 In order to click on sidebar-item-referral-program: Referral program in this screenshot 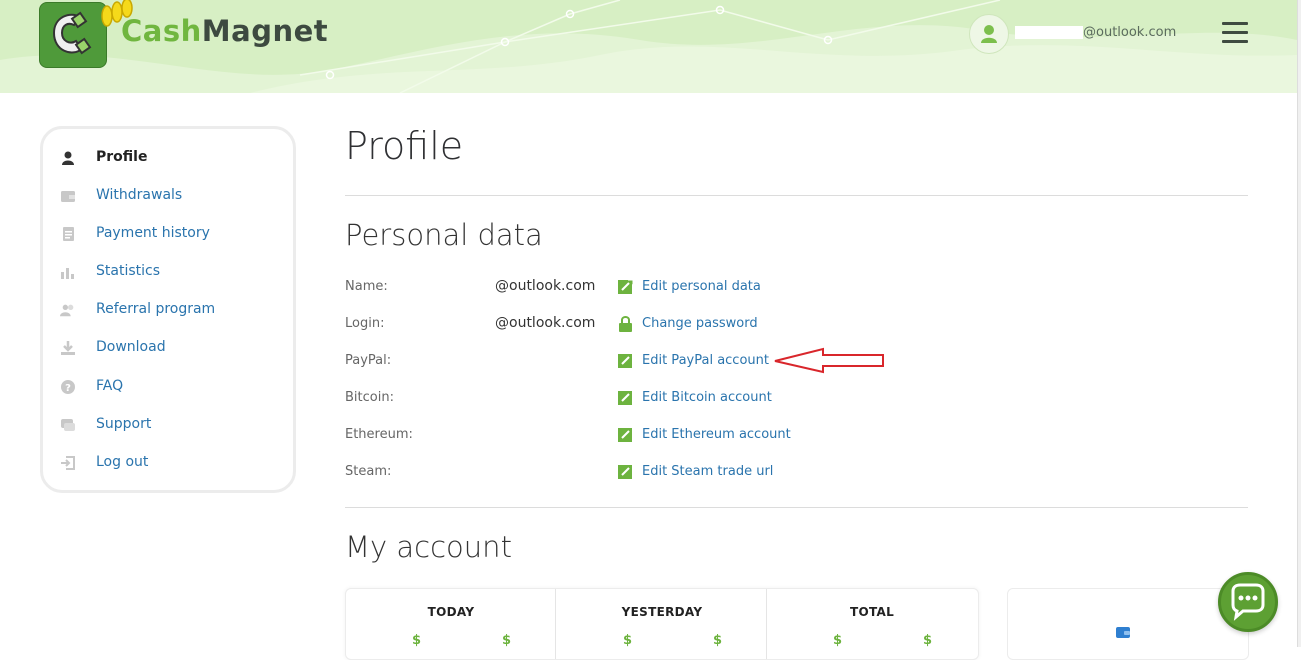, I will do `click(170, 310)`.